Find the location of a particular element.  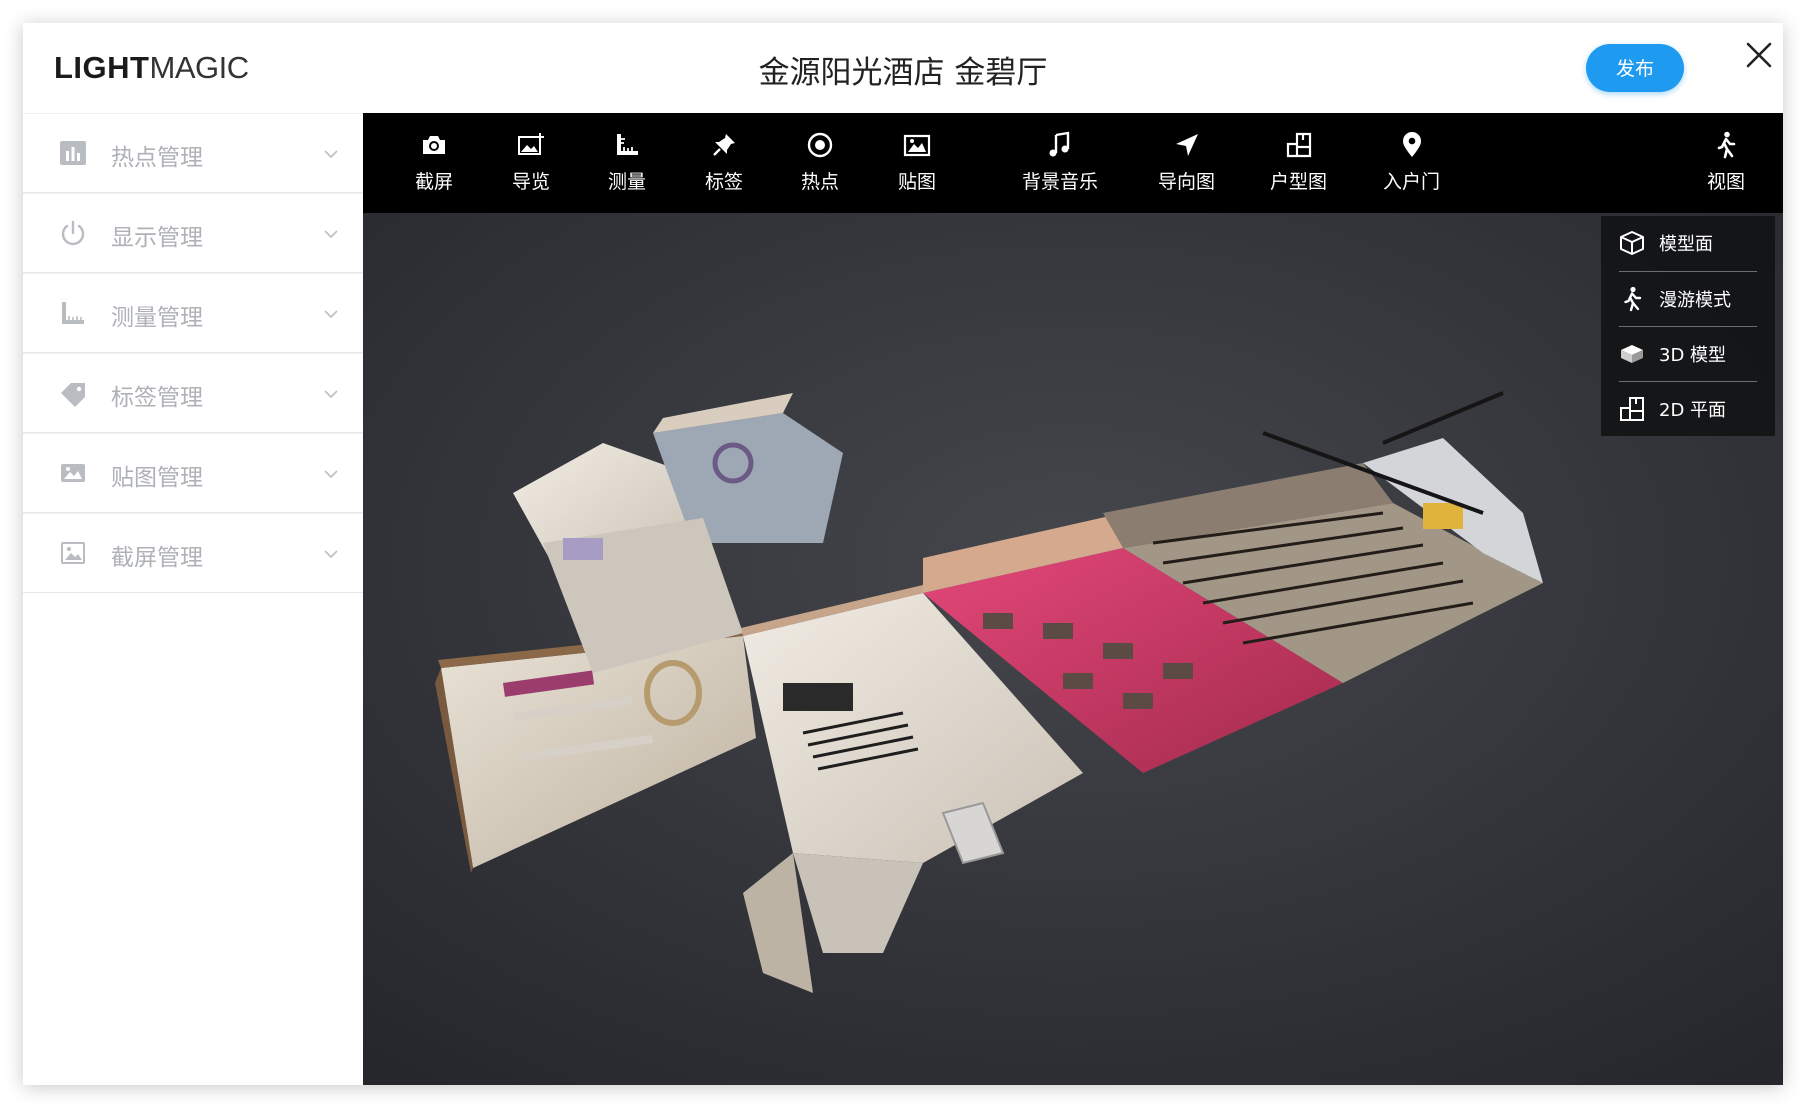

sidebar-item-label: 截屏管理 is located at coordinates (157, 558).